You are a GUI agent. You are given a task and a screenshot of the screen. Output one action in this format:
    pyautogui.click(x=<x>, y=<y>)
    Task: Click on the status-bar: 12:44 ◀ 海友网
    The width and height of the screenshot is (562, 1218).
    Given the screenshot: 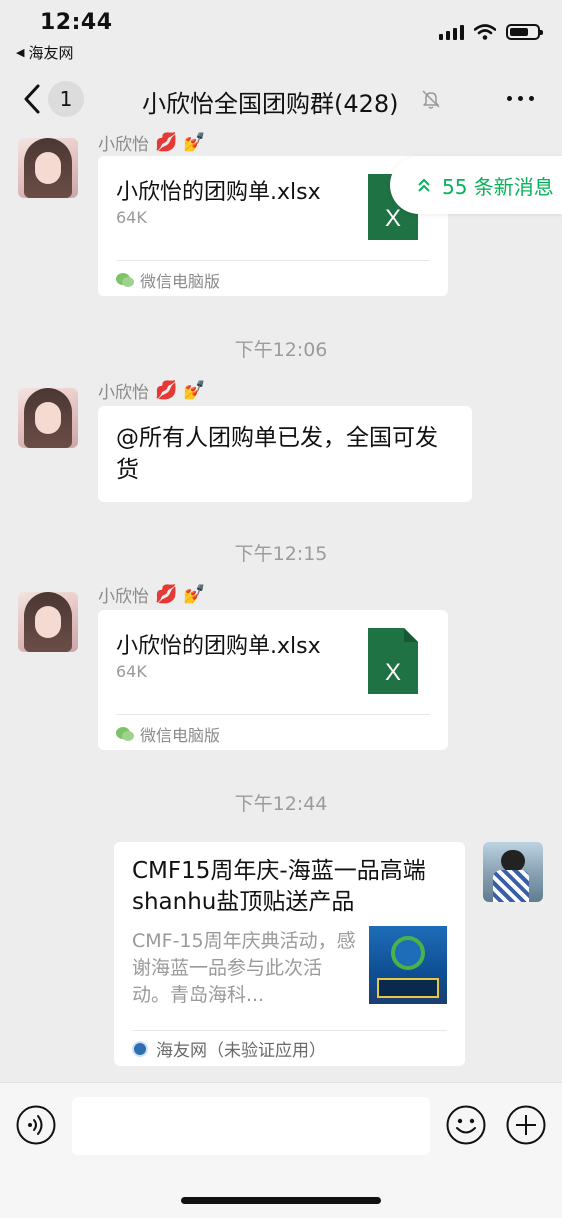 What is the action you would take?
    pyautogui.click(x=281, y=33)
    